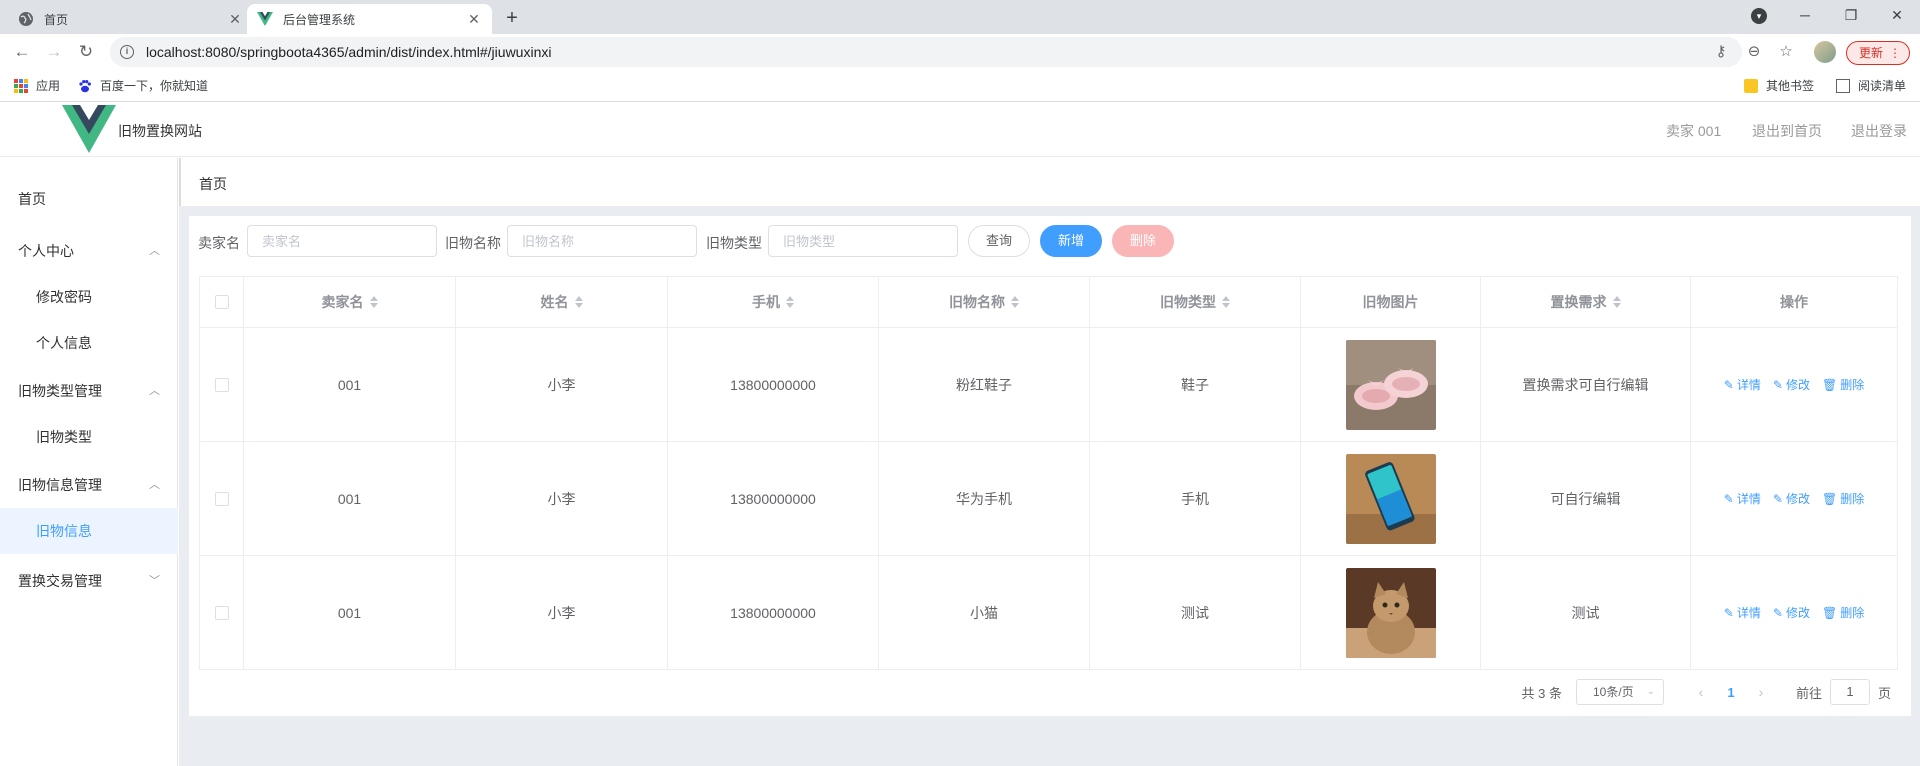  What do you see at coordinates (773, 384) in the screenshot?
I see `cell-phone: 13800000000` at bounding box center [773, 384].